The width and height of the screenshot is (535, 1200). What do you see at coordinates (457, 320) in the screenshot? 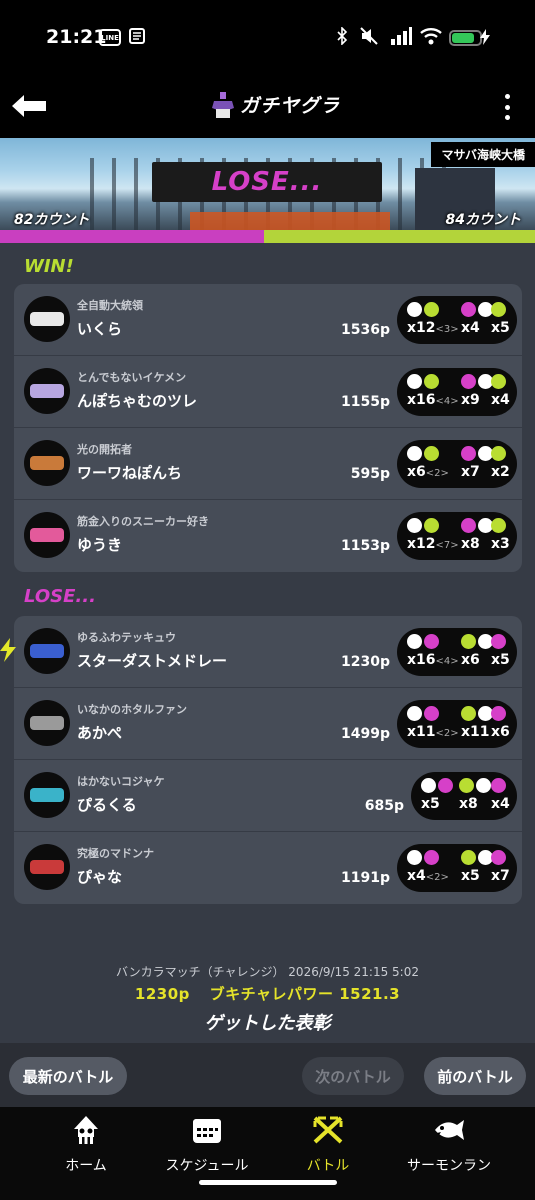
I see `player-stats: x12<3> x4 x5` at bounding box center [457, 320].